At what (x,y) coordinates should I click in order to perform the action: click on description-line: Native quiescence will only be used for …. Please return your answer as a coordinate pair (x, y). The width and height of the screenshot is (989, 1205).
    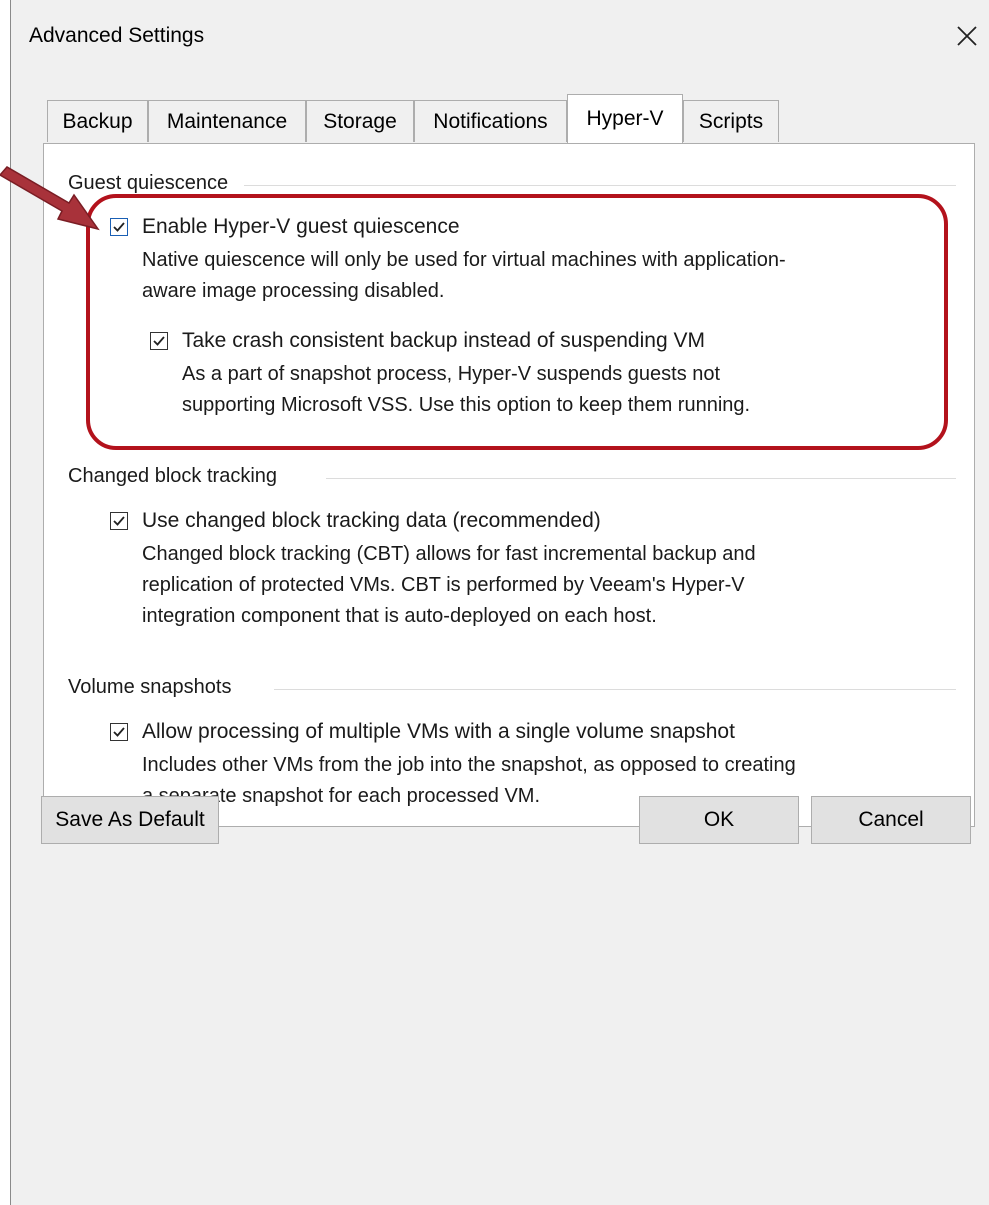
    Looking at the image, I should click on (464, 260).